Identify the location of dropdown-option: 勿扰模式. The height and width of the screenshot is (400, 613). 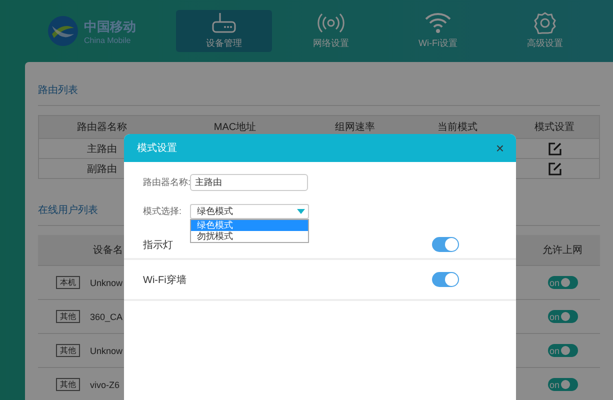
(249, 236).